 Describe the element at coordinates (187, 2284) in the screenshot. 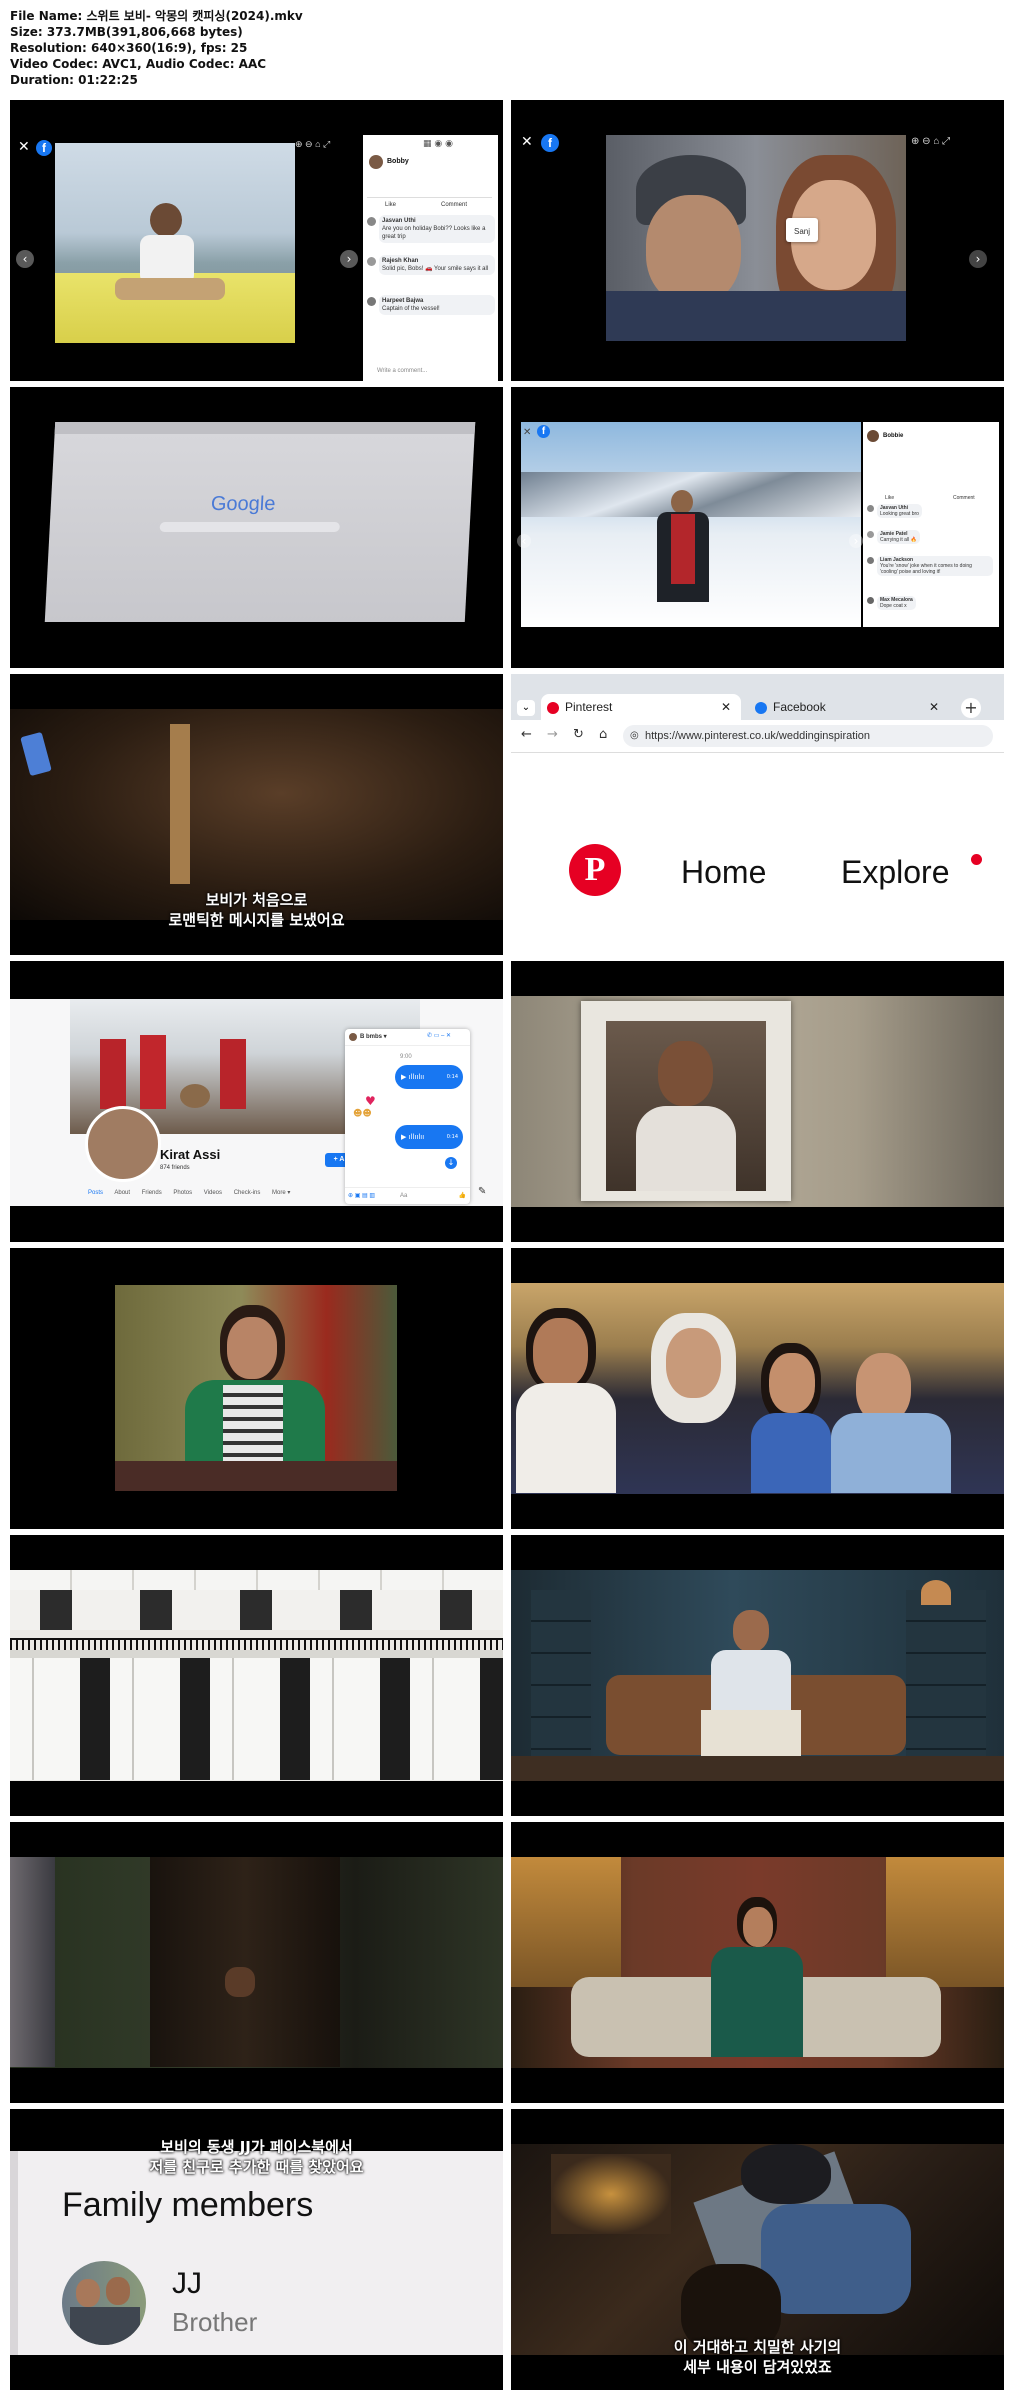

I see `member-name: JJ` at that location.